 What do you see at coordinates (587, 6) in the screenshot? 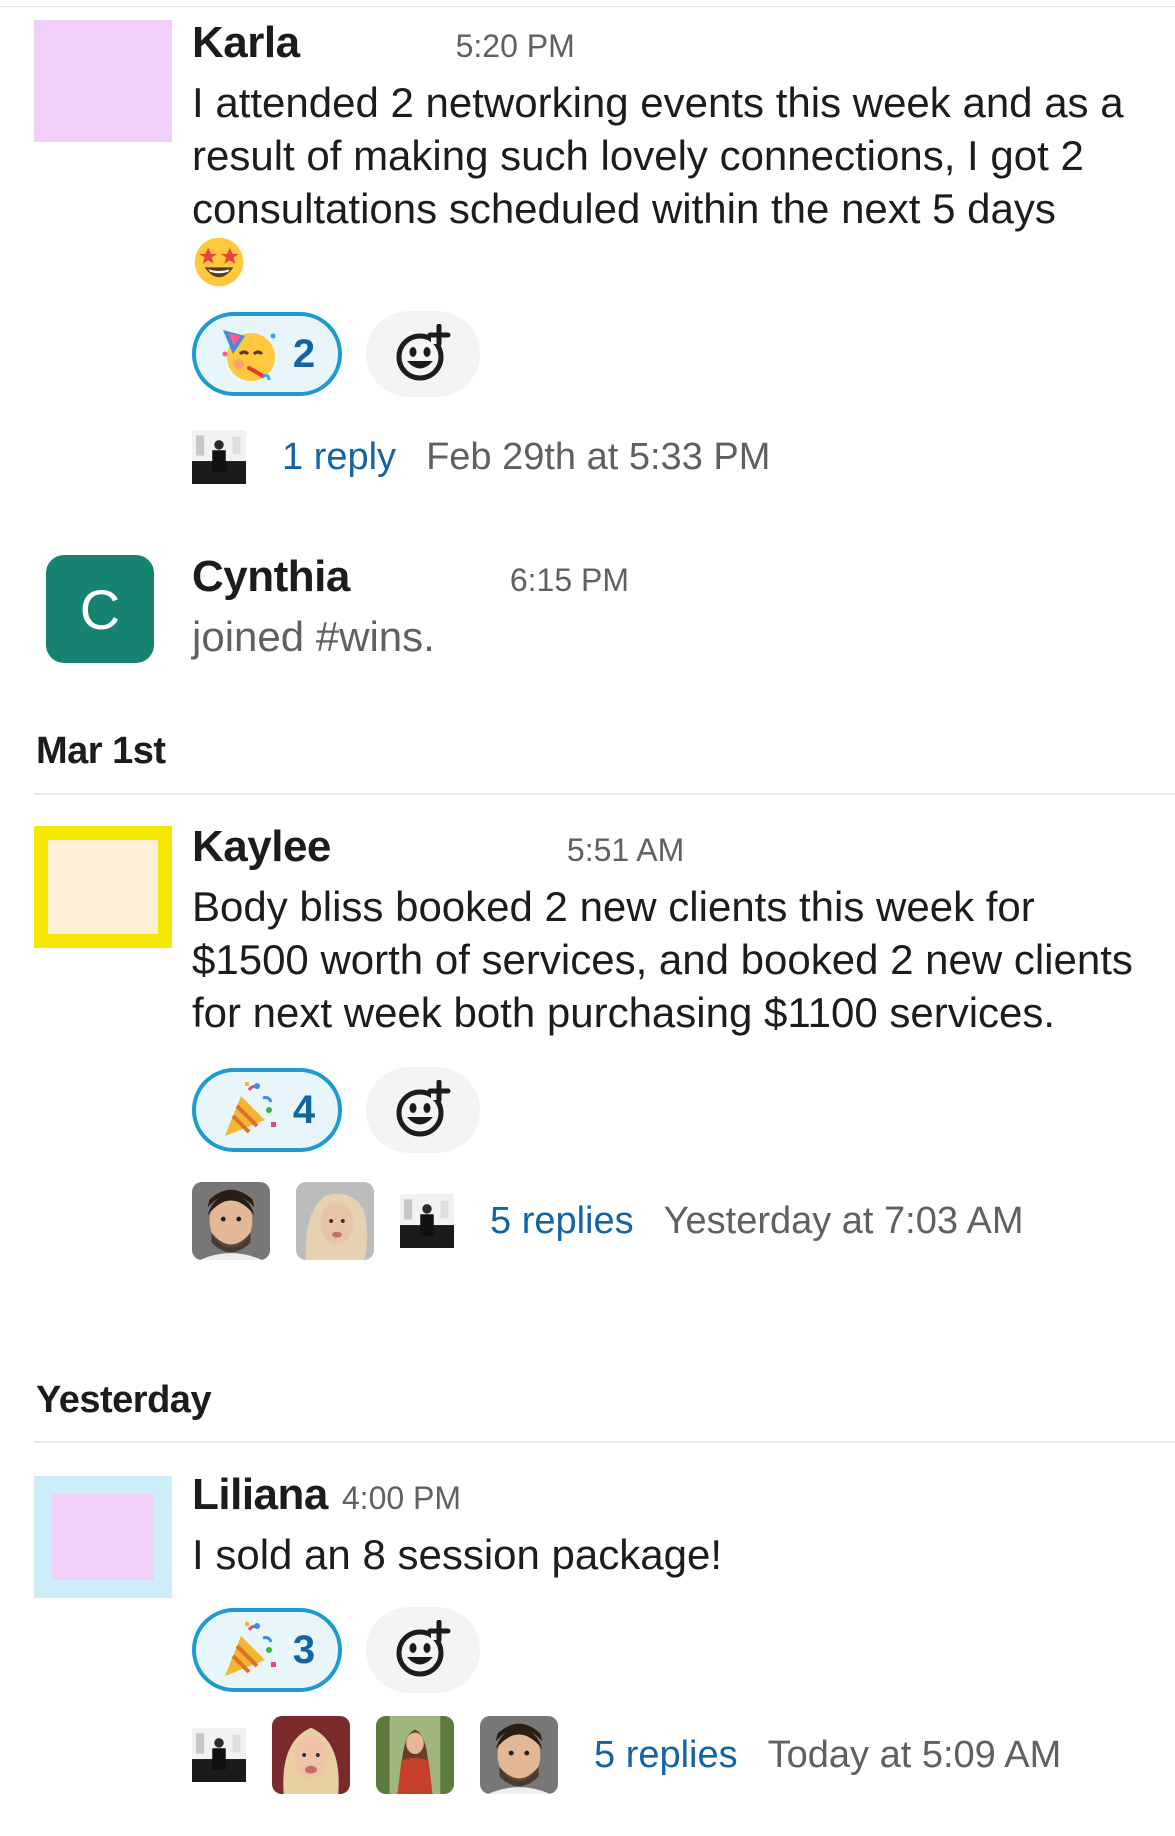
I see `top-divider` at bounding box center [587, 6].